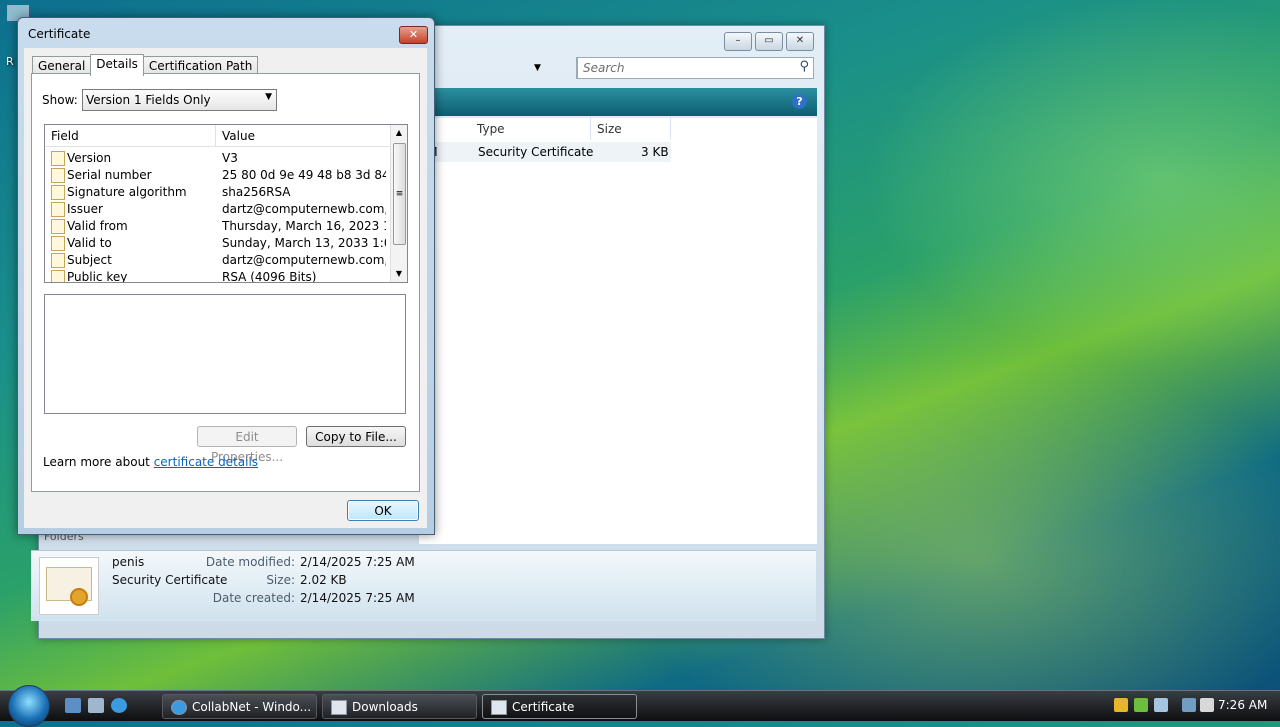 This screenshot has width=1280, height=727. Describe the element at coordinates (536, 152) in the screenshot. I see `file-type: Security Certificate` at that location.